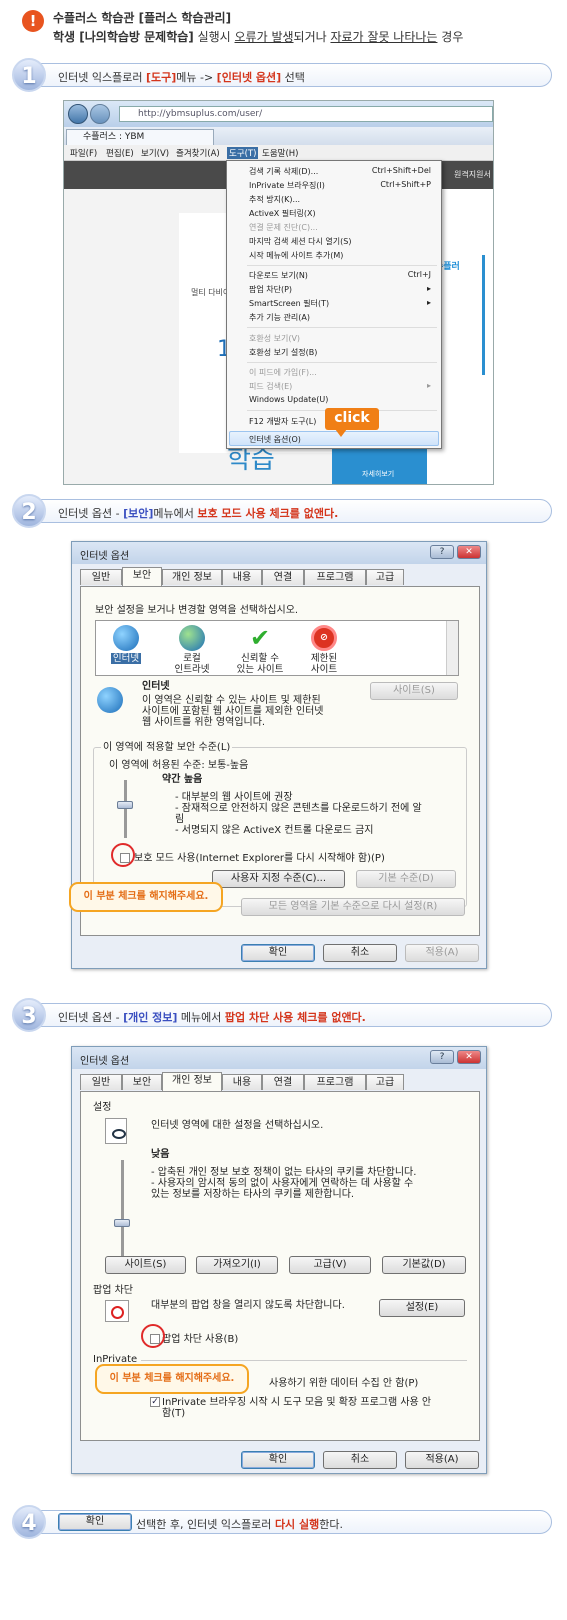 This screenshot has height=1620, width=567. Describe the element at coordinates (428, 385) in the screenshot. I see `submenu-arrow-icon: ▸` at that location.